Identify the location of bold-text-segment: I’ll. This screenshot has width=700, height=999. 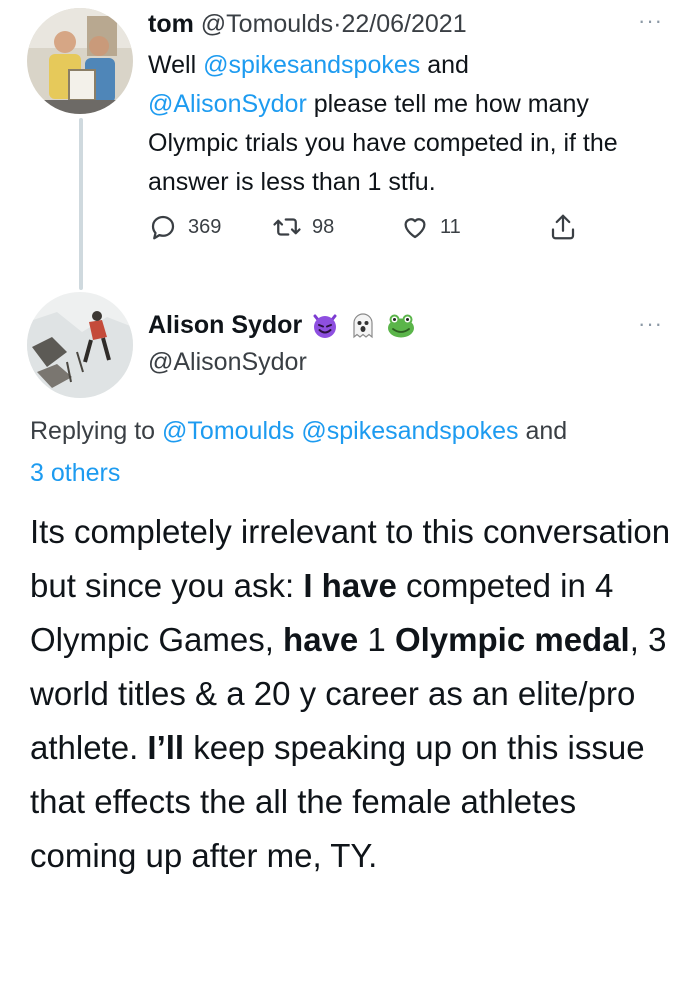
(166, 747).